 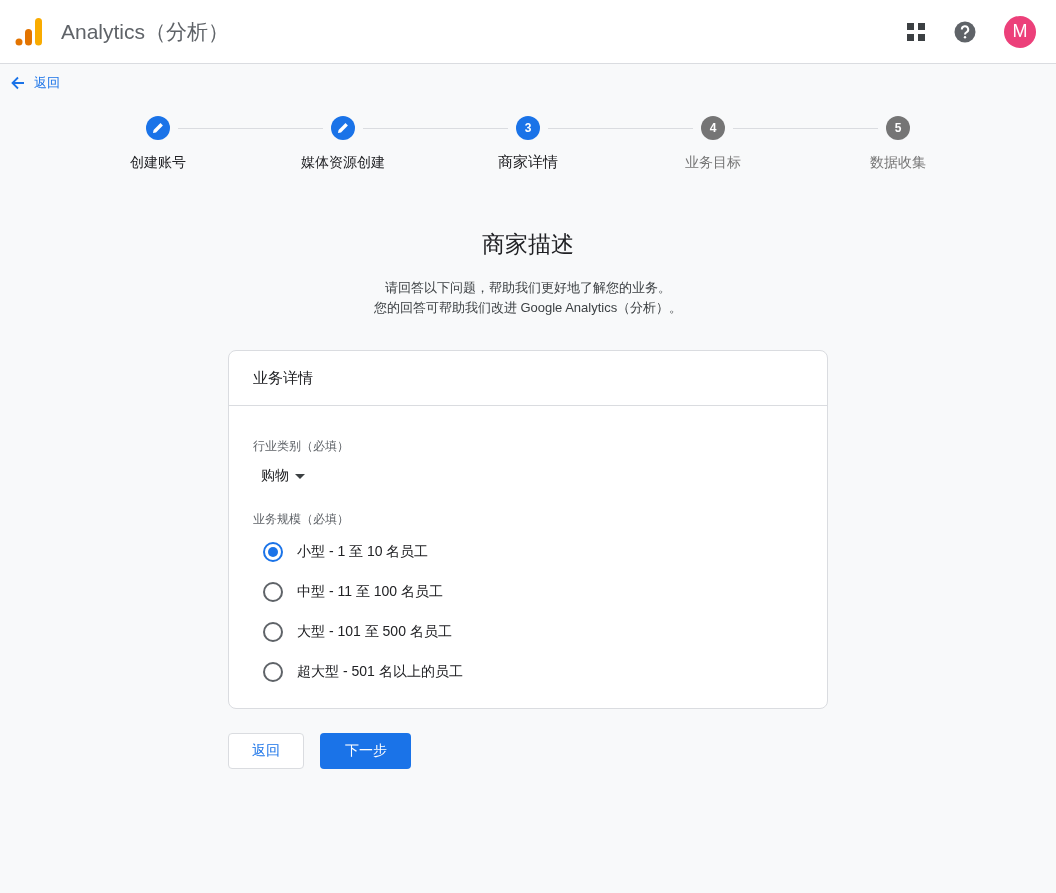 I want to click on intro-text: 您的回答可帮助我们改进 Google Analytics（分析）。, so click(x=528, y=308).